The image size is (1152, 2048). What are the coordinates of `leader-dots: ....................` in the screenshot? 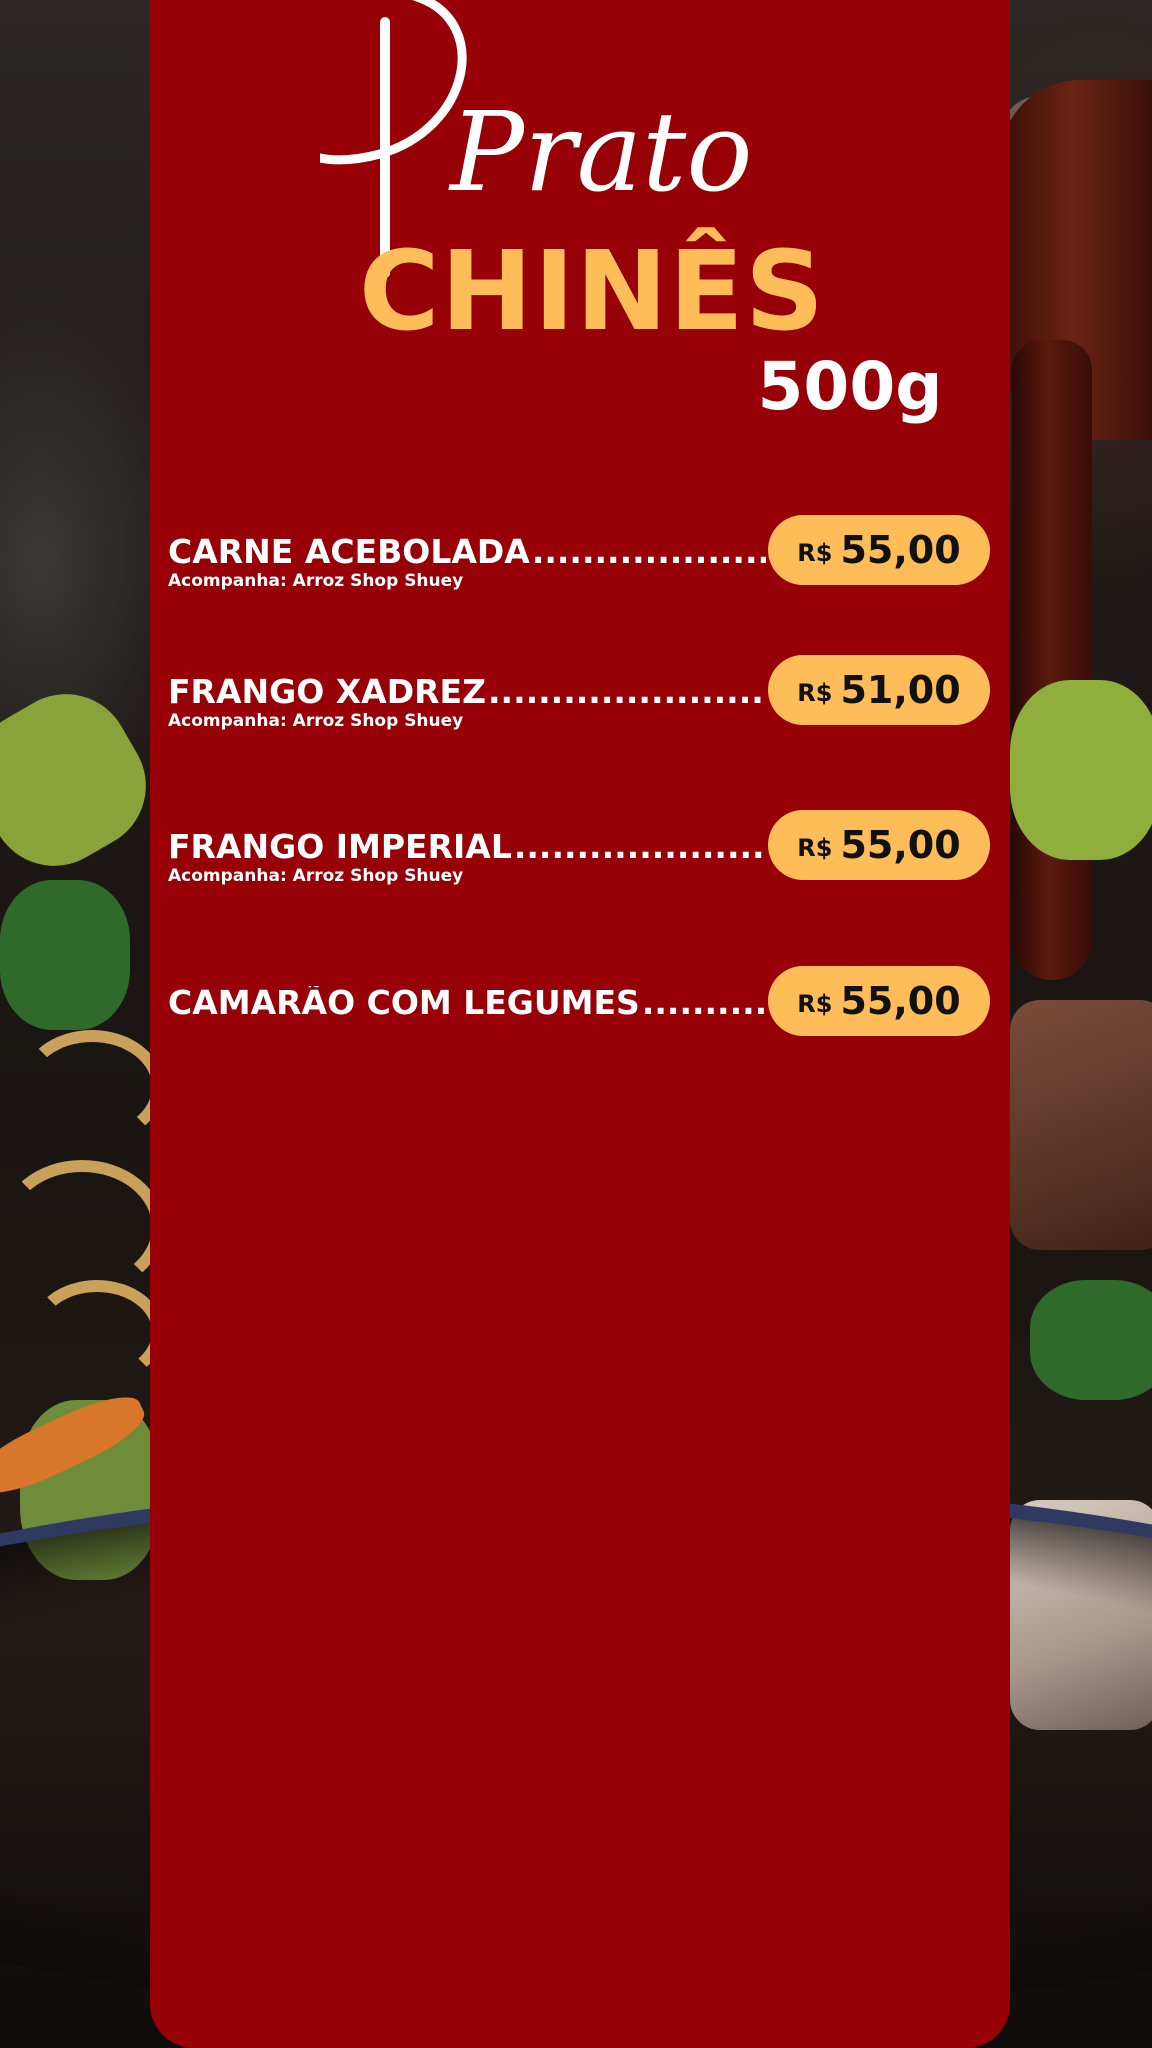 It's located at (648, 551).